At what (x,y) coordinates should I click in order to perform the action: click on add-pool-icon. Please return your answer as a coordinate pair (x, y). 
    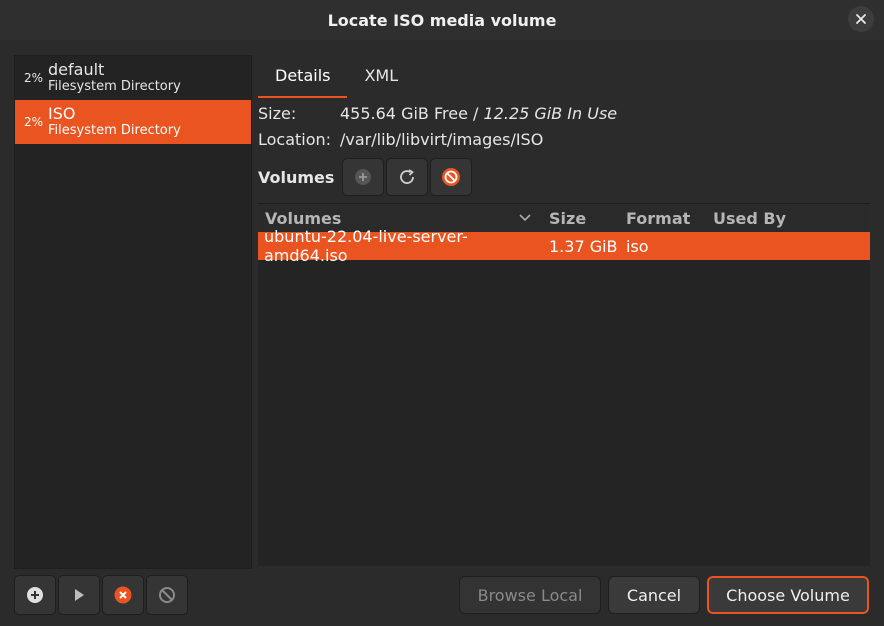
    Looking at the image, I should click on (35, 595).